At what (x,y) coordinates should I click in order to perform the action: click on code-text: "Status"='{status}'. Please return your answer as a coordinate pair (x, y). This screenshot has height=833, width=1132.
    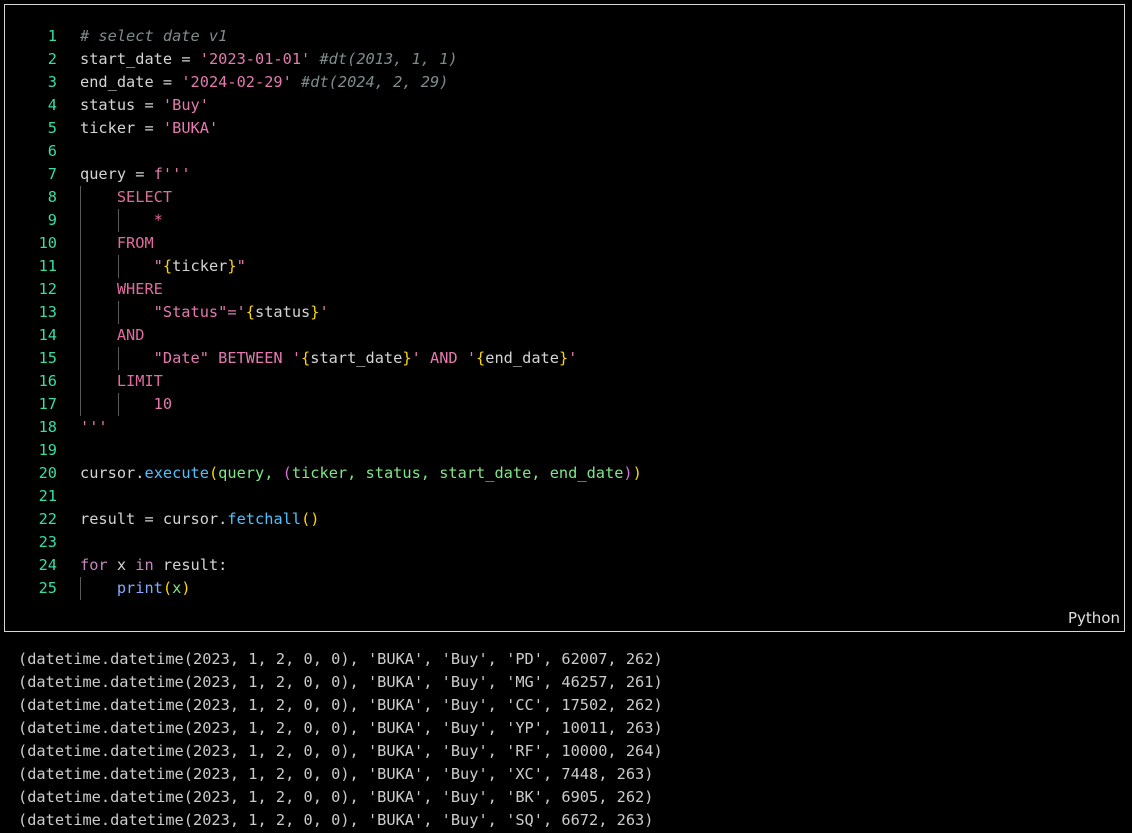
    Looking at the image, I should click on (204, 312).